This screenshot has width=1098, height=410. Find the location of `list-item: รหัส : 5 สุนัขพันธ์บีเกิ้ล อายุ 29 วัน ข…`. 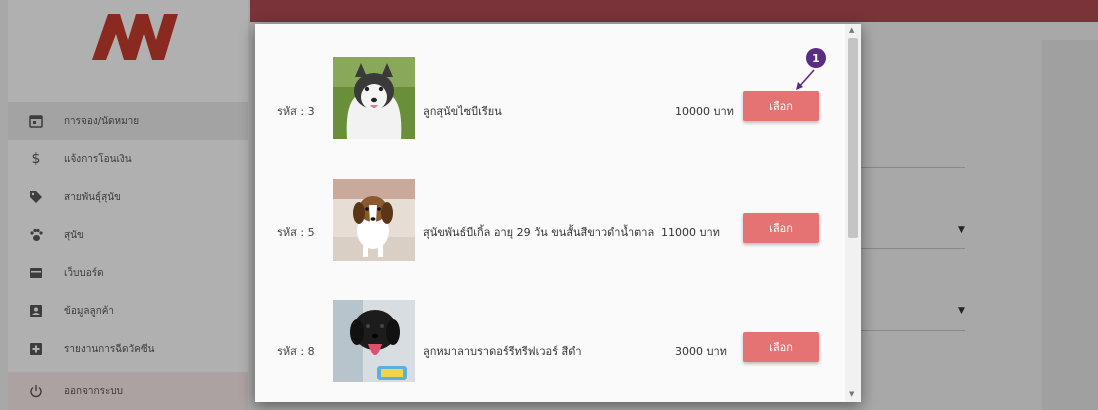

list-item: รหัส : 5 สุนัขพันธ์บีเกิ้ล อายุ 29 วัน ข… is located at coordinates (550, 217).